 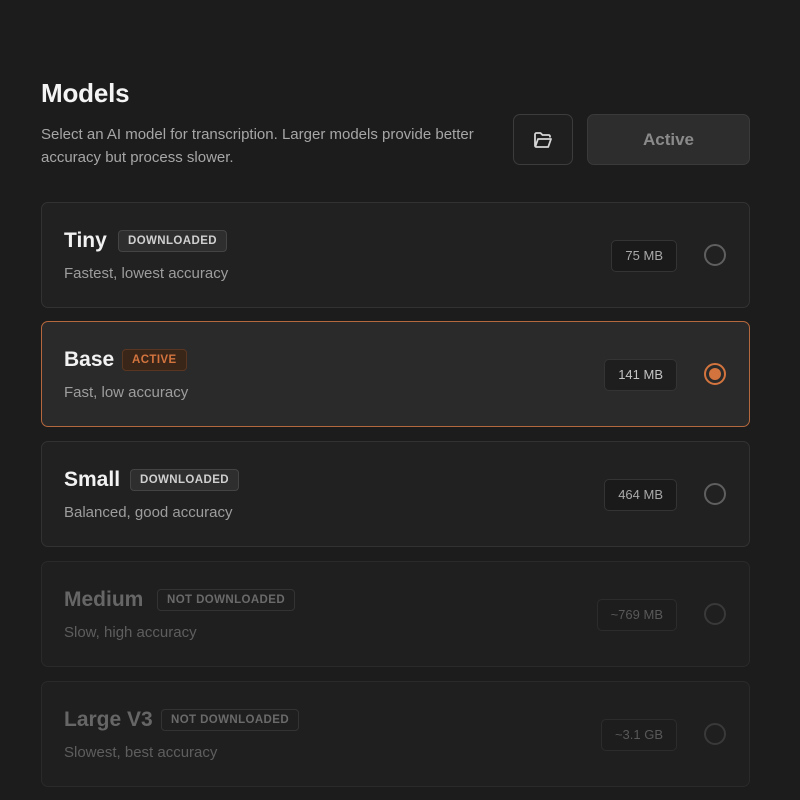 I want to click on model-radio-medium, so click(x=715, y=614).